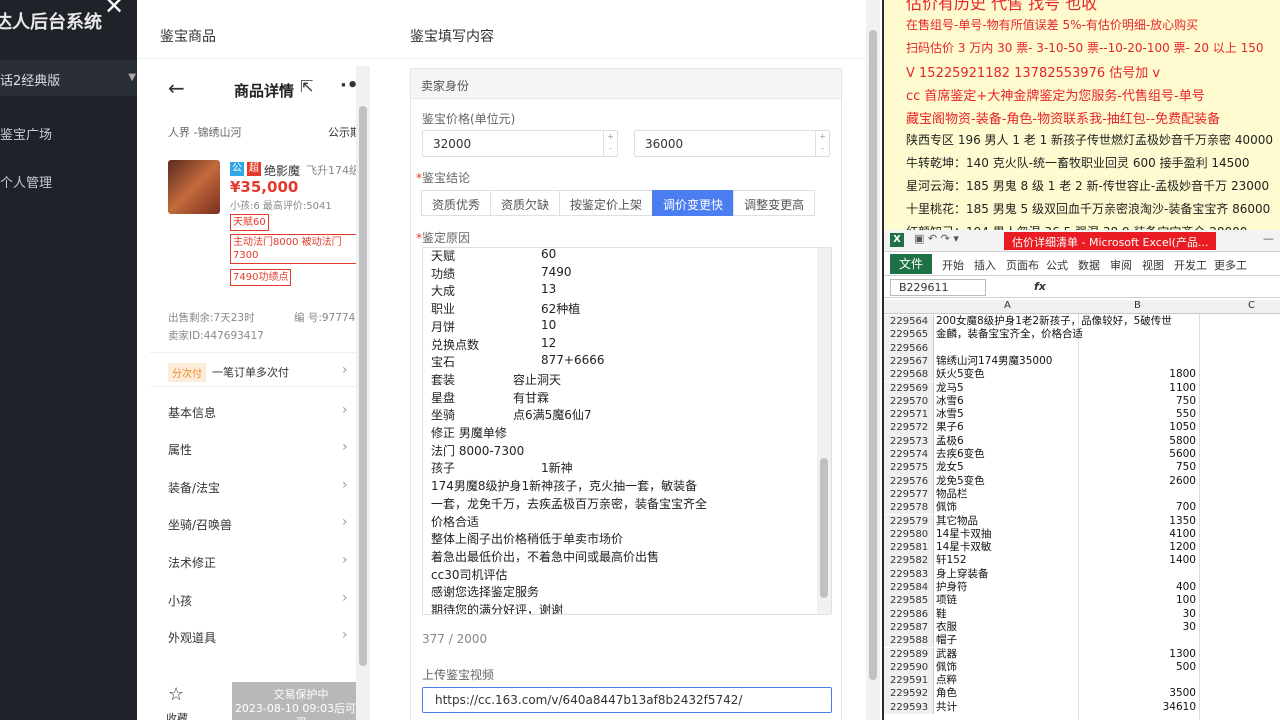 Image resolution: width=1280 pixels, height=720 pixels. I want to click on cell-b: 2600, so click(1135, 481).